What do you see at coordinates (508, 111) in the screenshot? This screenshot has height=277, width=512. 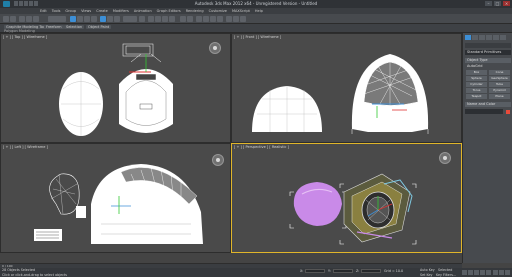 I see `object-color-swatch` at bounding box center [508, 111].